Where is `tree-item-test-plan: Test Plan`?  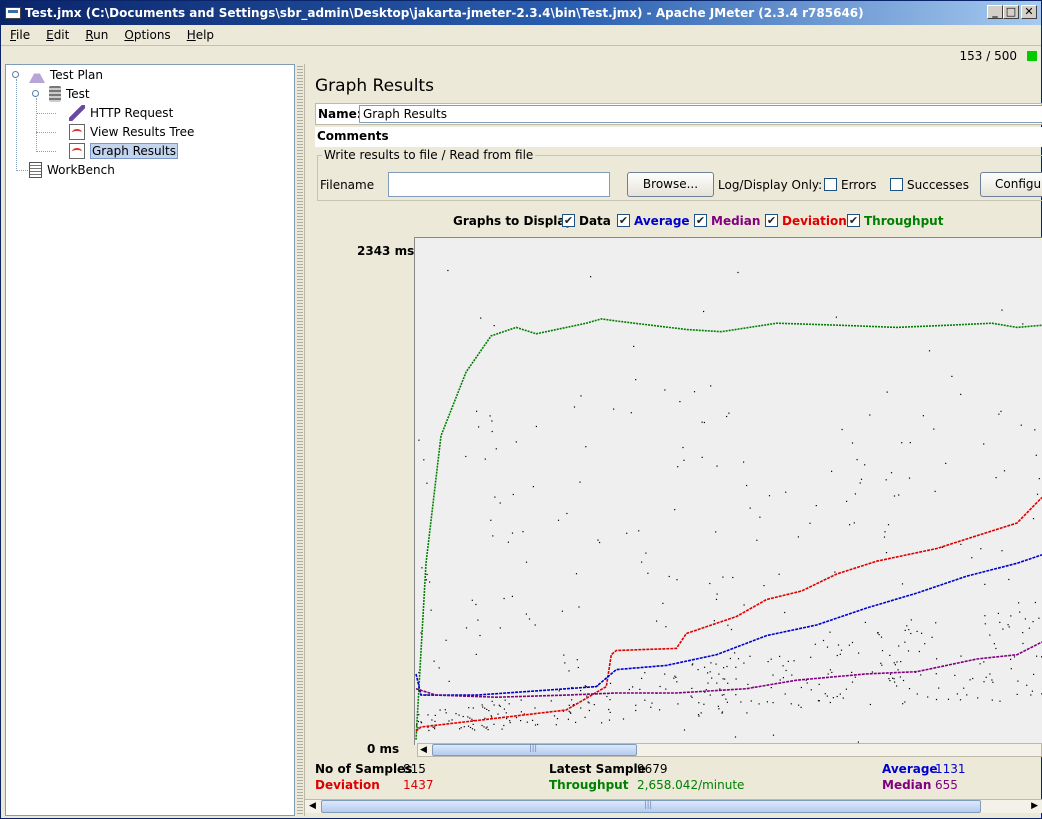 tree-item-test-plan: Test Plan is located at coordinates (66, 75).